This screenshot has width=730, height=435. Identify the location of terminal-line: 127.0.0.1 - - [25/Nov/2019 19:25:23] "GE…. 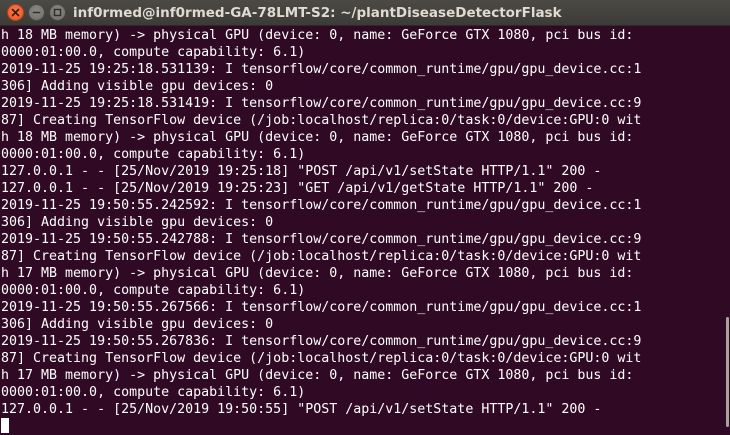
(361, 188).